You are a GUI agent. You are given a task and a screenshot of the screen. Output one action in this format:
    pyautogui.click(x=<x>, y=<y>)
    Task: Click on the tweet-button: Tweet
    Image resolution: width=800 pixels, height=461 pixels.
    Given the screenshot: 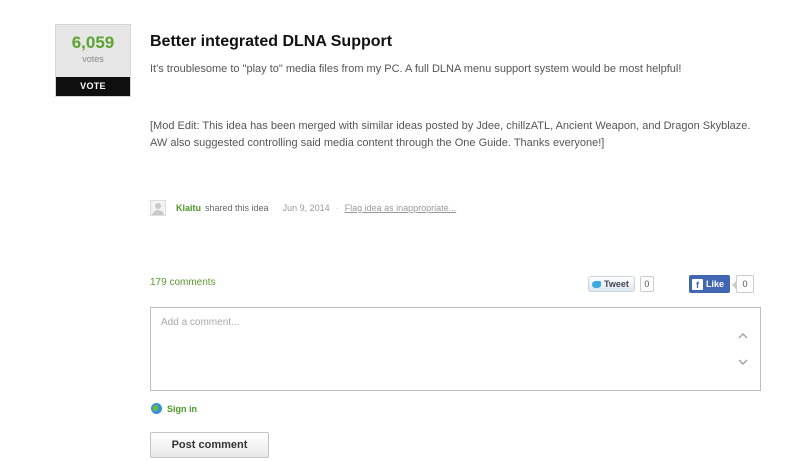 What is the action you would take?
    pyautogui.click(x=611, y=284)
    